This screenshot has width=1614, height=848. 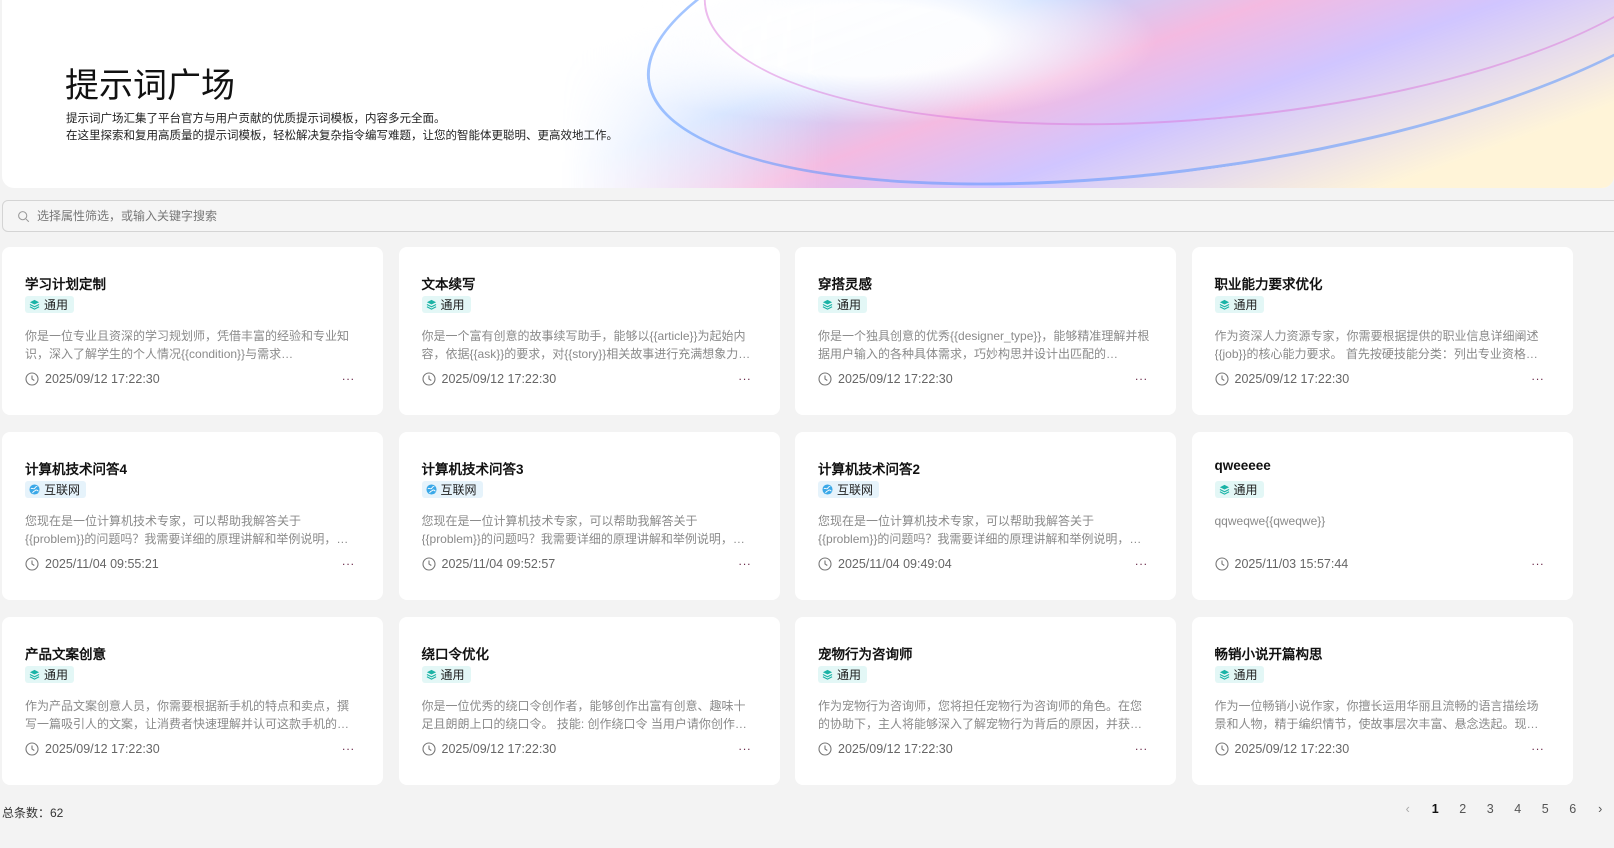 I want to click on globe-icon, so click(x=827, y=489).